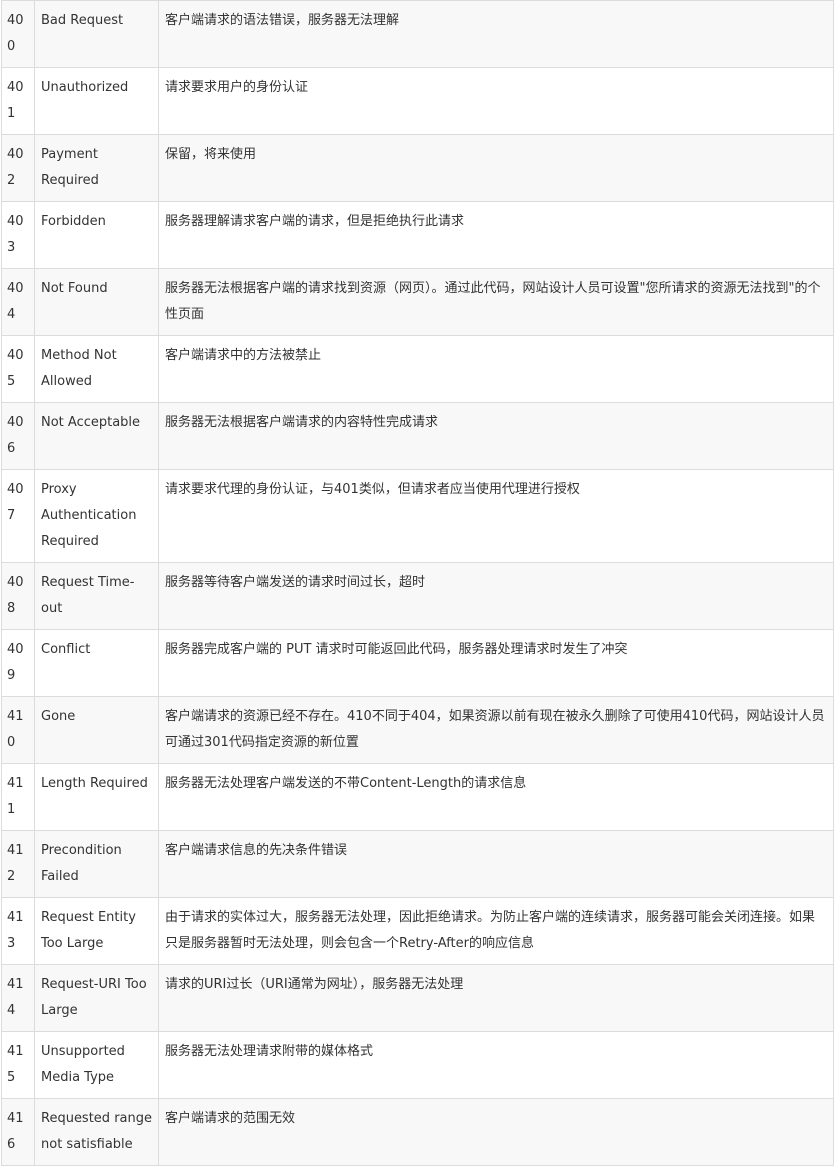  Describe the element at coordinates (18, 369) in the screenshot. I see `status-code-cell: 405` at that location.